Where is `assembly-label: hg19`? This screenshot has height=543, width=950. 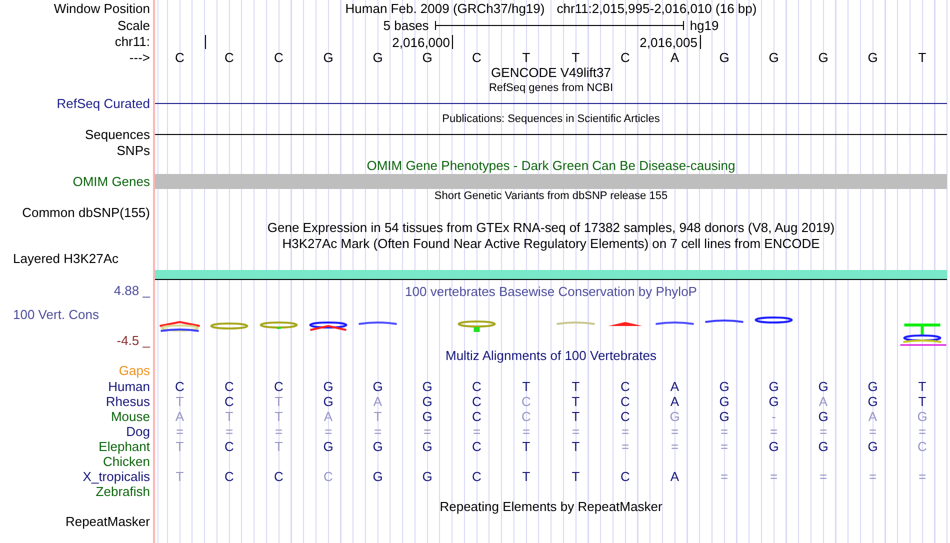
assembly-label: hg19 is located at coordinates (704, 25).